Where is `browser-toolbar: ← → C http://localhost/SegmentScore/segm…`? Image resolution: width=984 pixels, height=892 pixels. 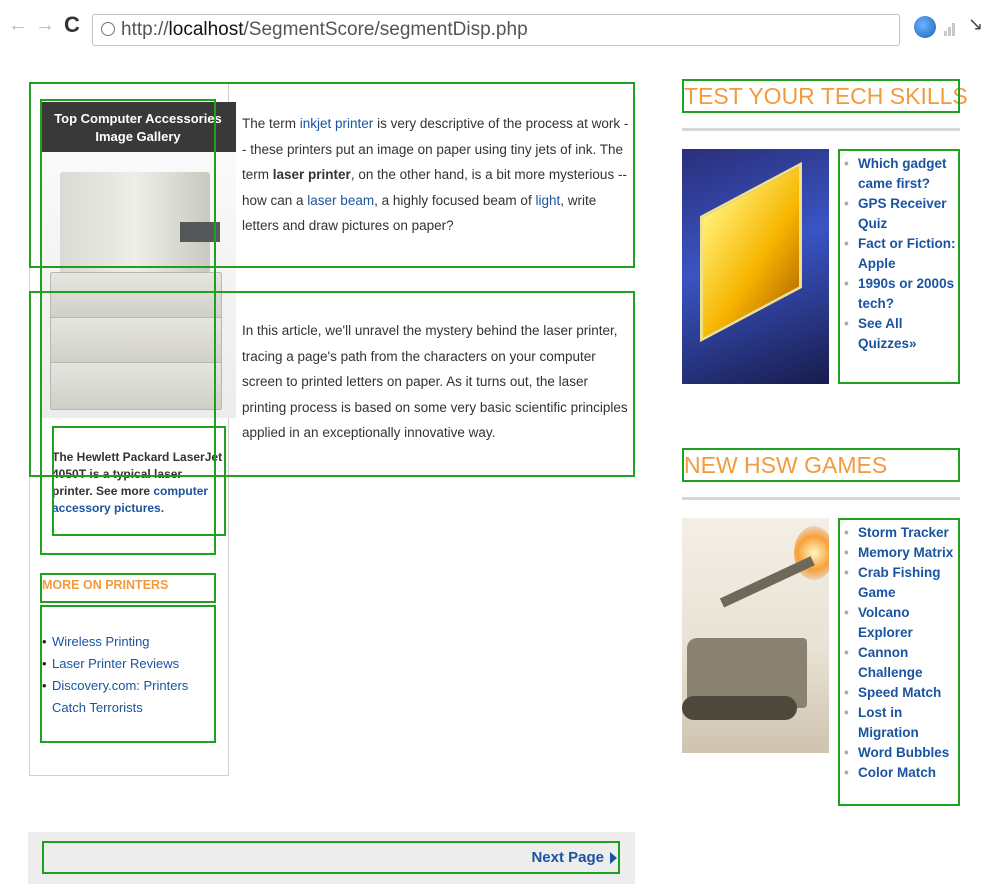 browser-toolbar: ← → C http://localhost/SegmentScore/segm… is located at coordinates (492, 31).